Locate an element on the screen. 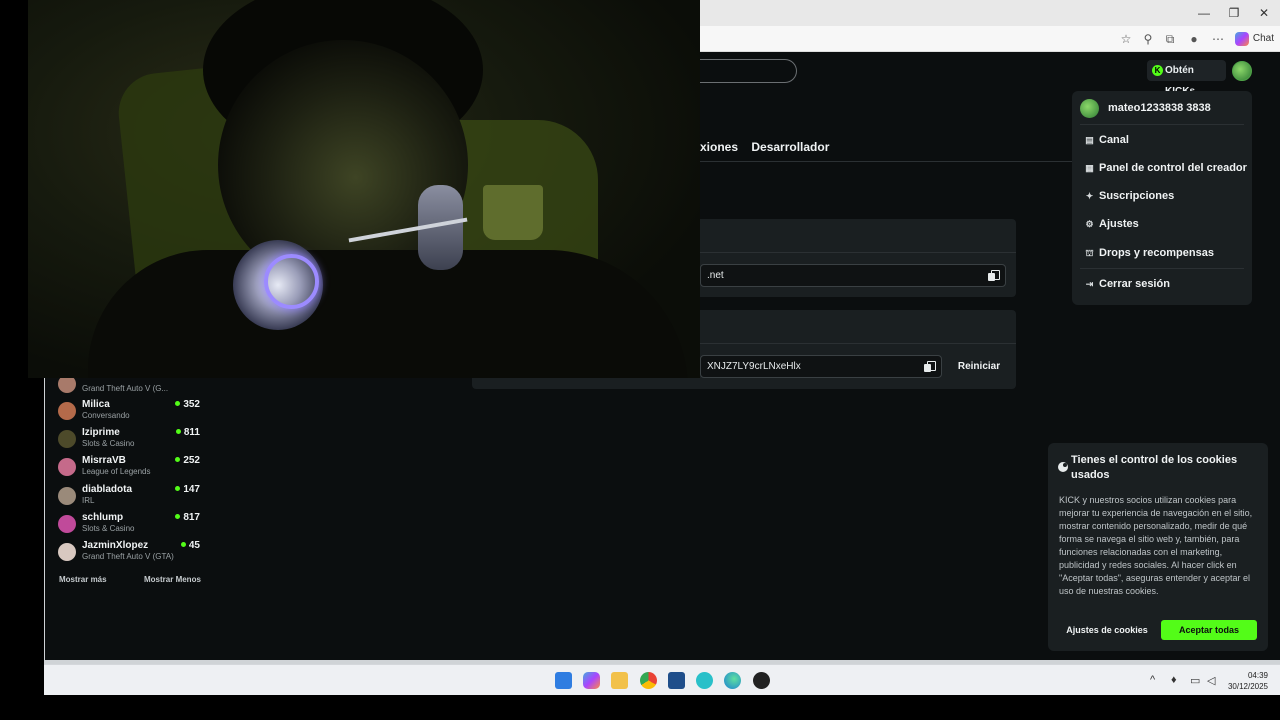  channel-category: Conversando is located at coordinates (106, 415).